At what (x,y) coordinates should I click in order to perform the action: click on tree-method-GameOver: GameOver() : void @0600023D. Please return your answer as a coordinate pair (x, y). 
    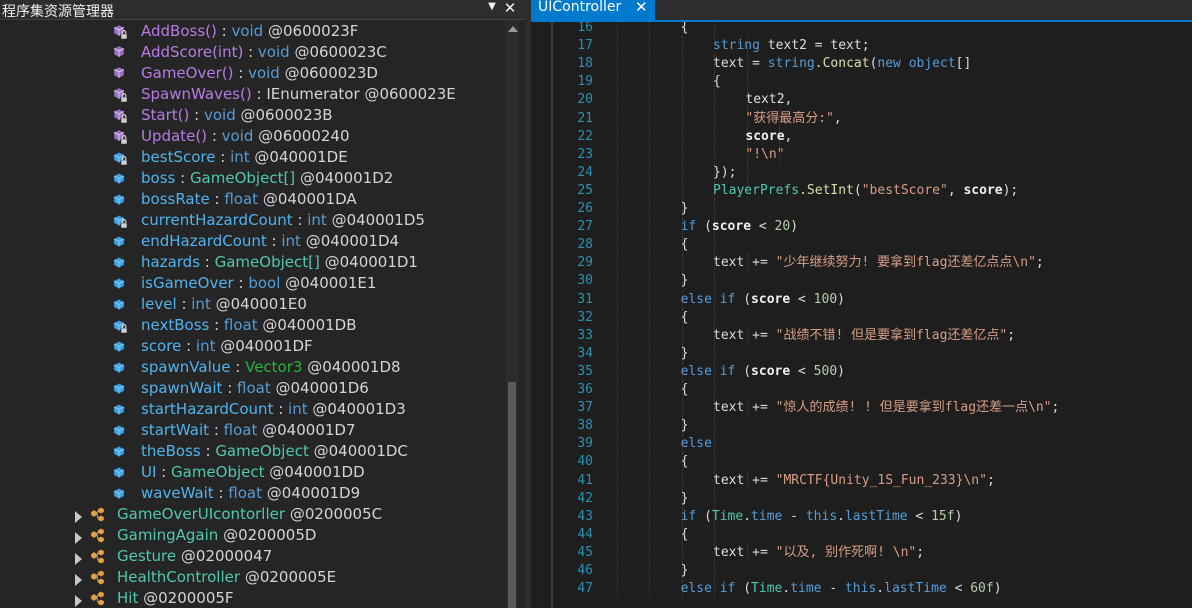
    Looking at the image, I should click on (252, 73).